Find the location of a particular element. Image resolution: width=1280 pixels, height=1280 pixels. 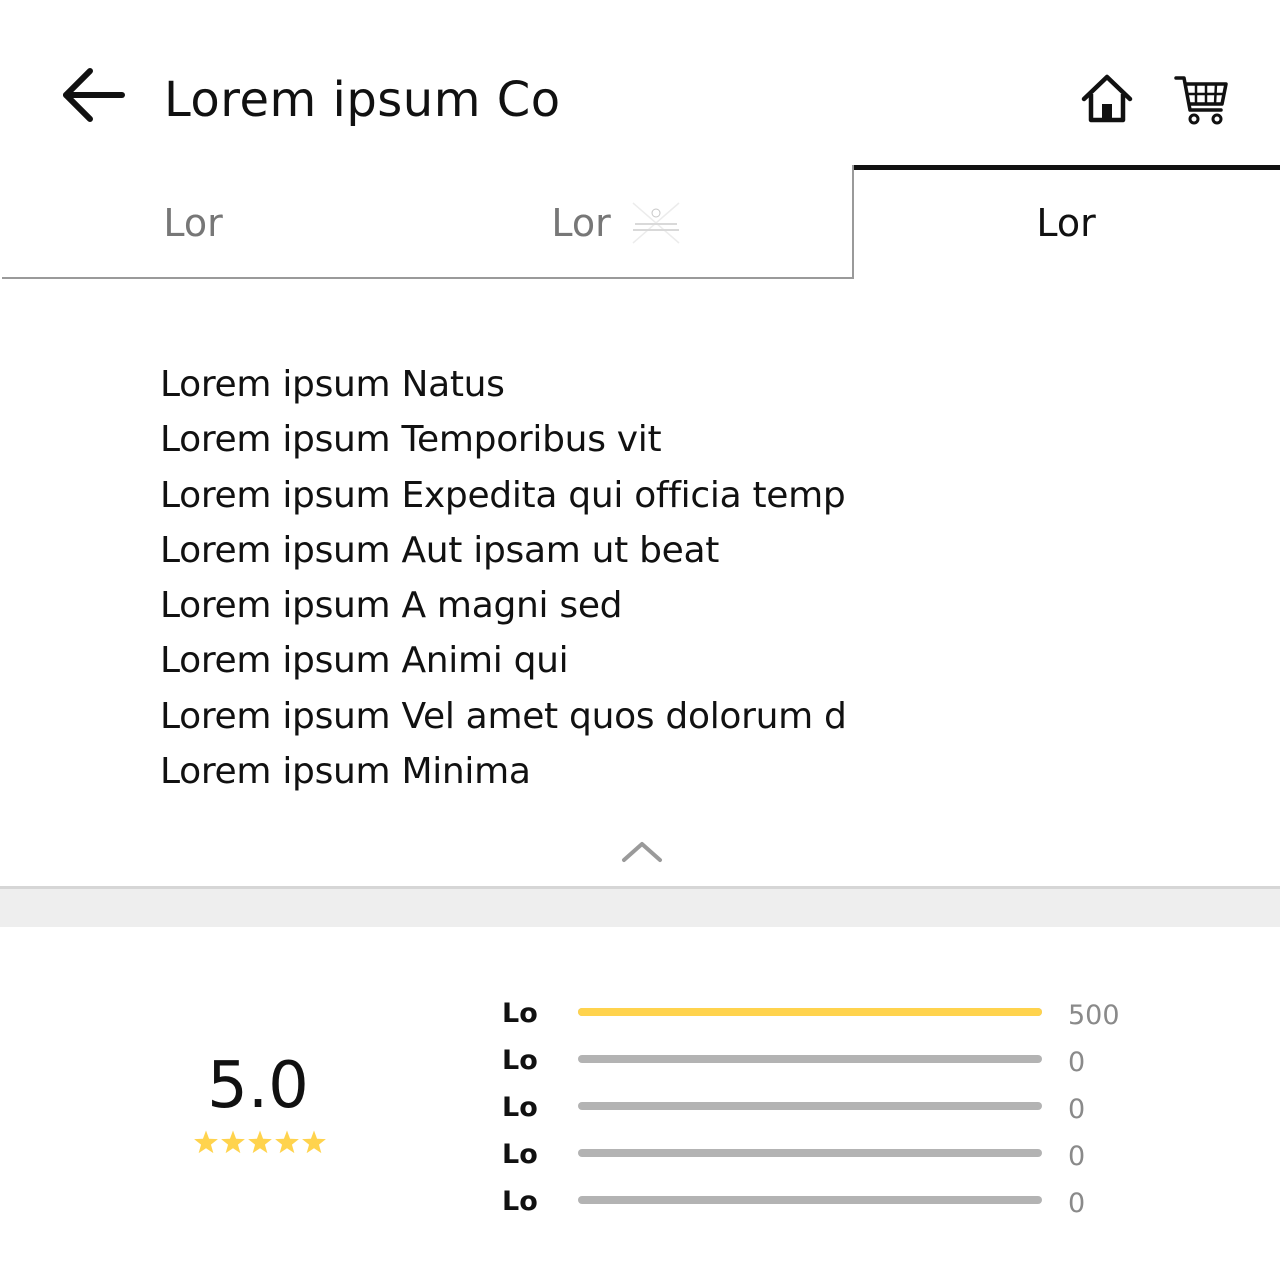

description-line: Lorem ipsum Aut ipsam ut beat is located at coordinates (440, 550).